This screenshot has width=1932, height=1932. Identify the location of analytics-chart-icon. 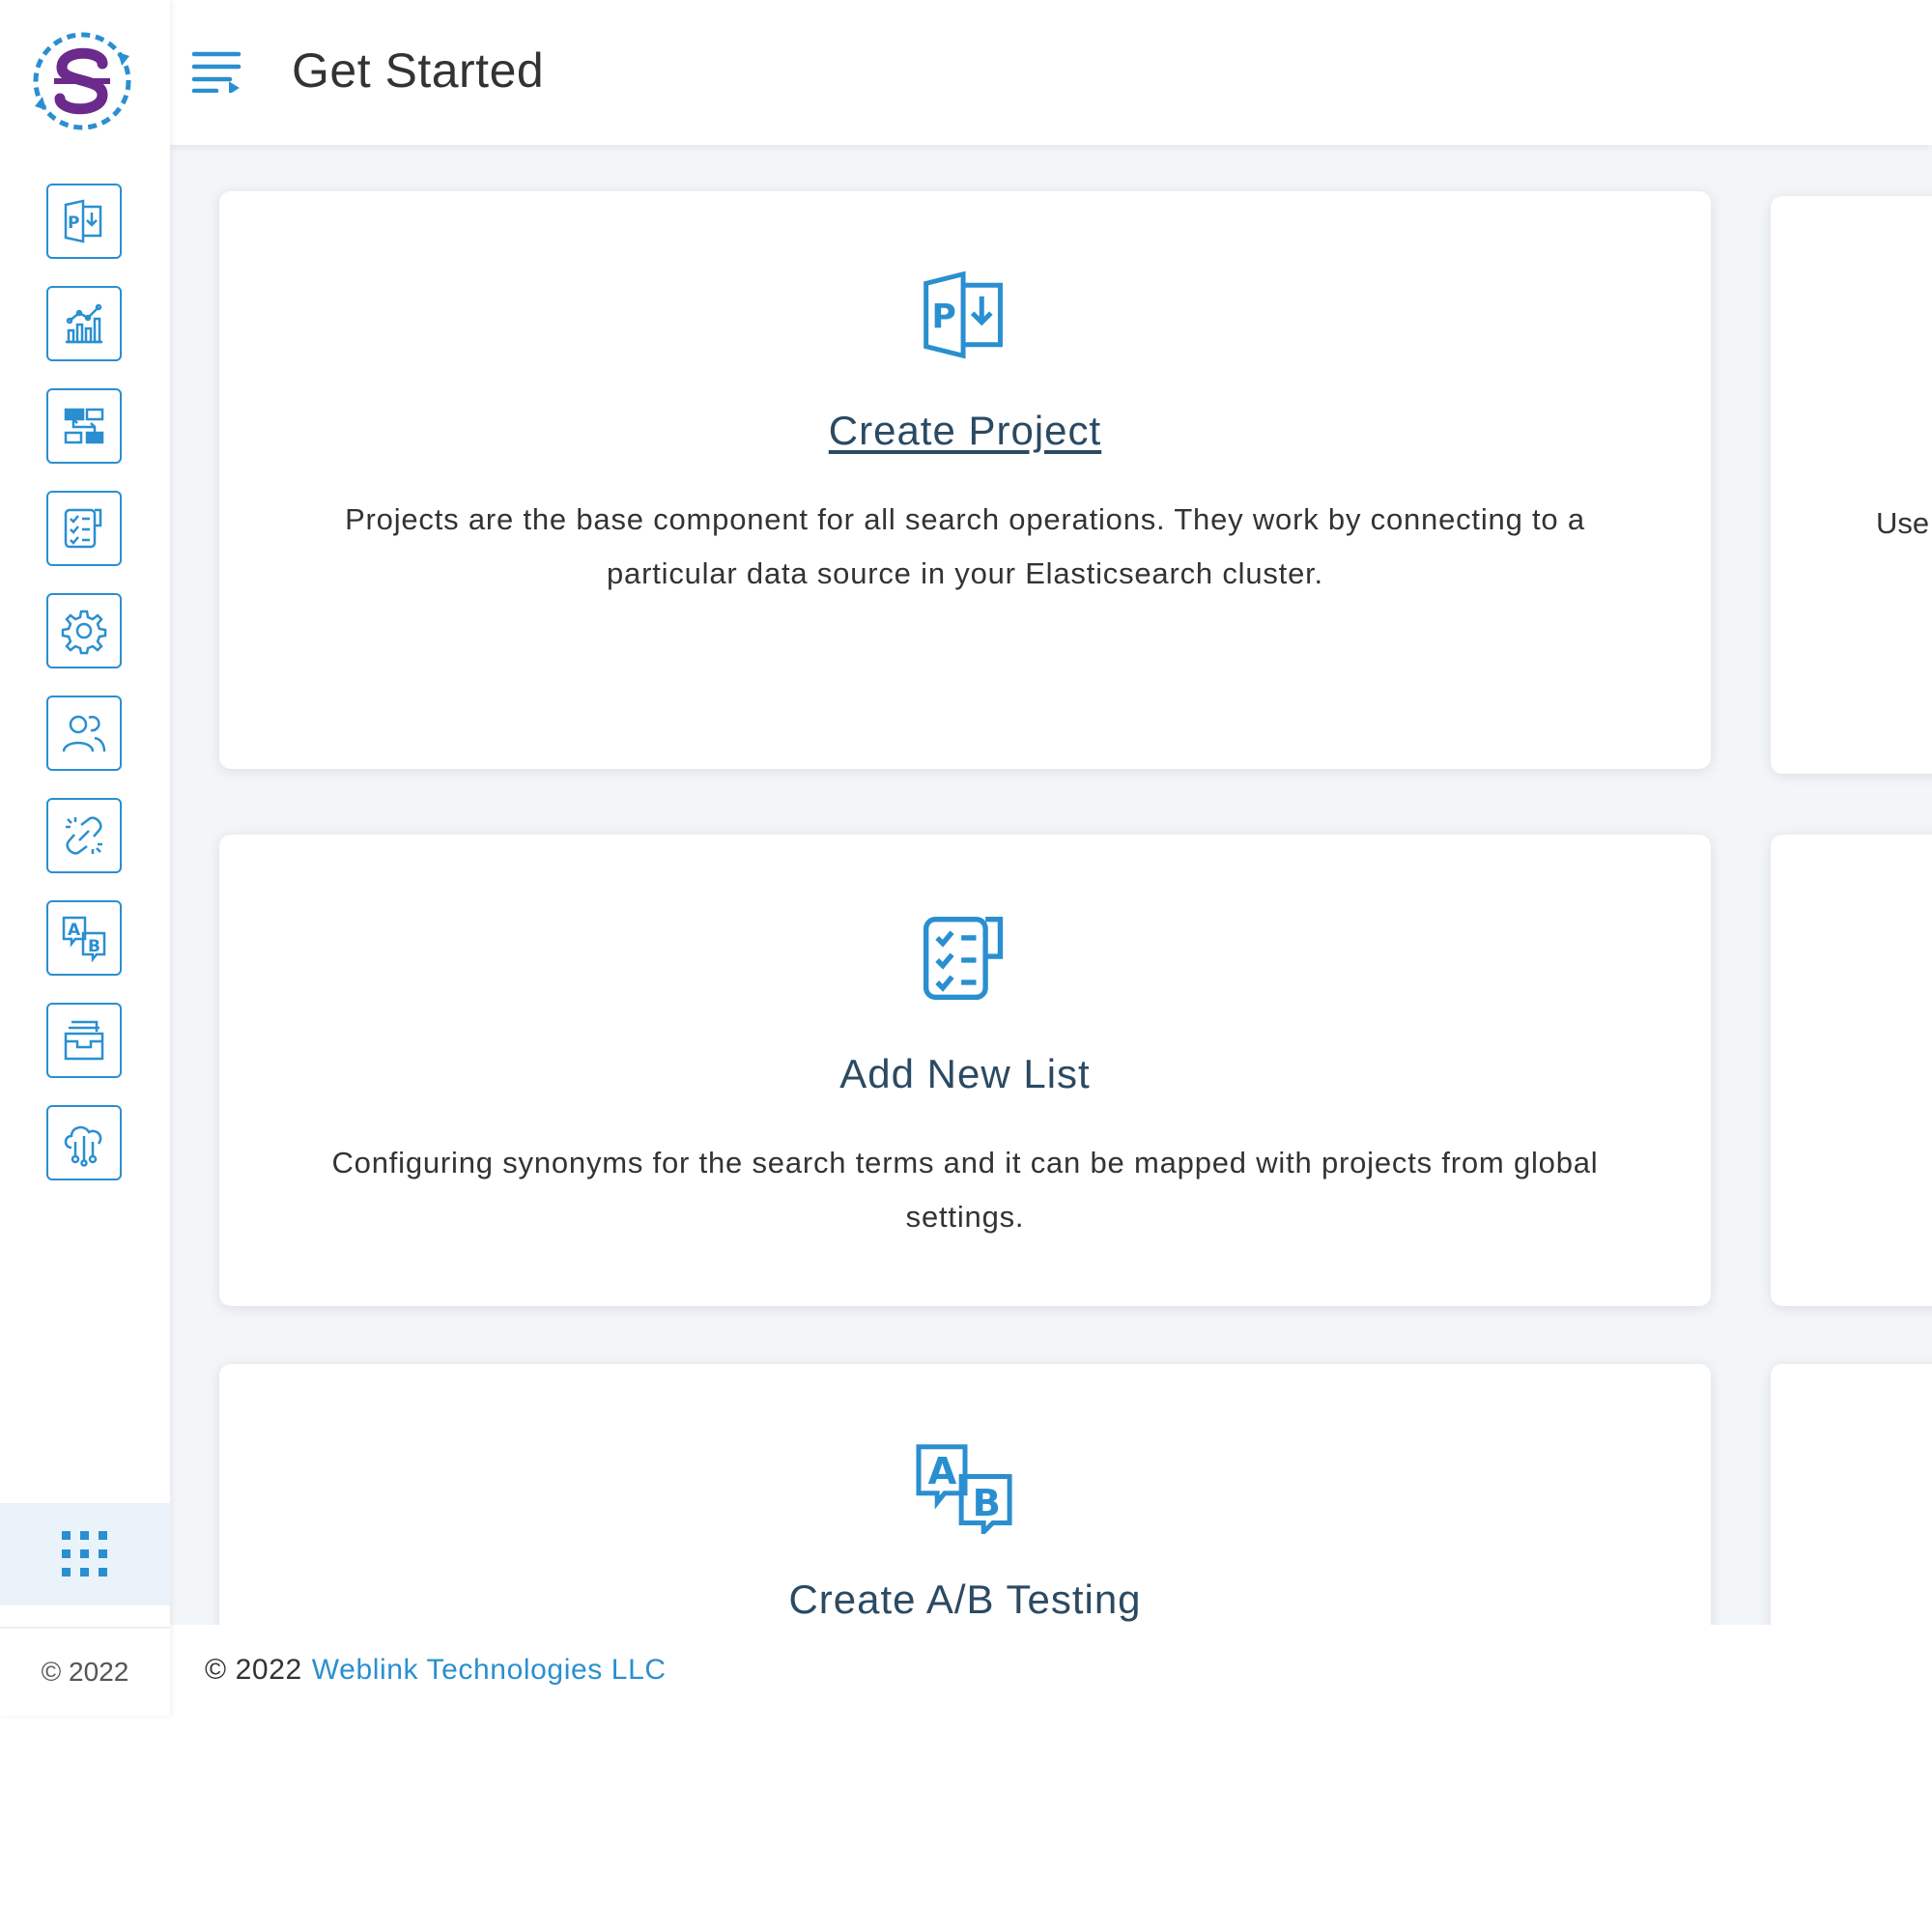
(84, 323).